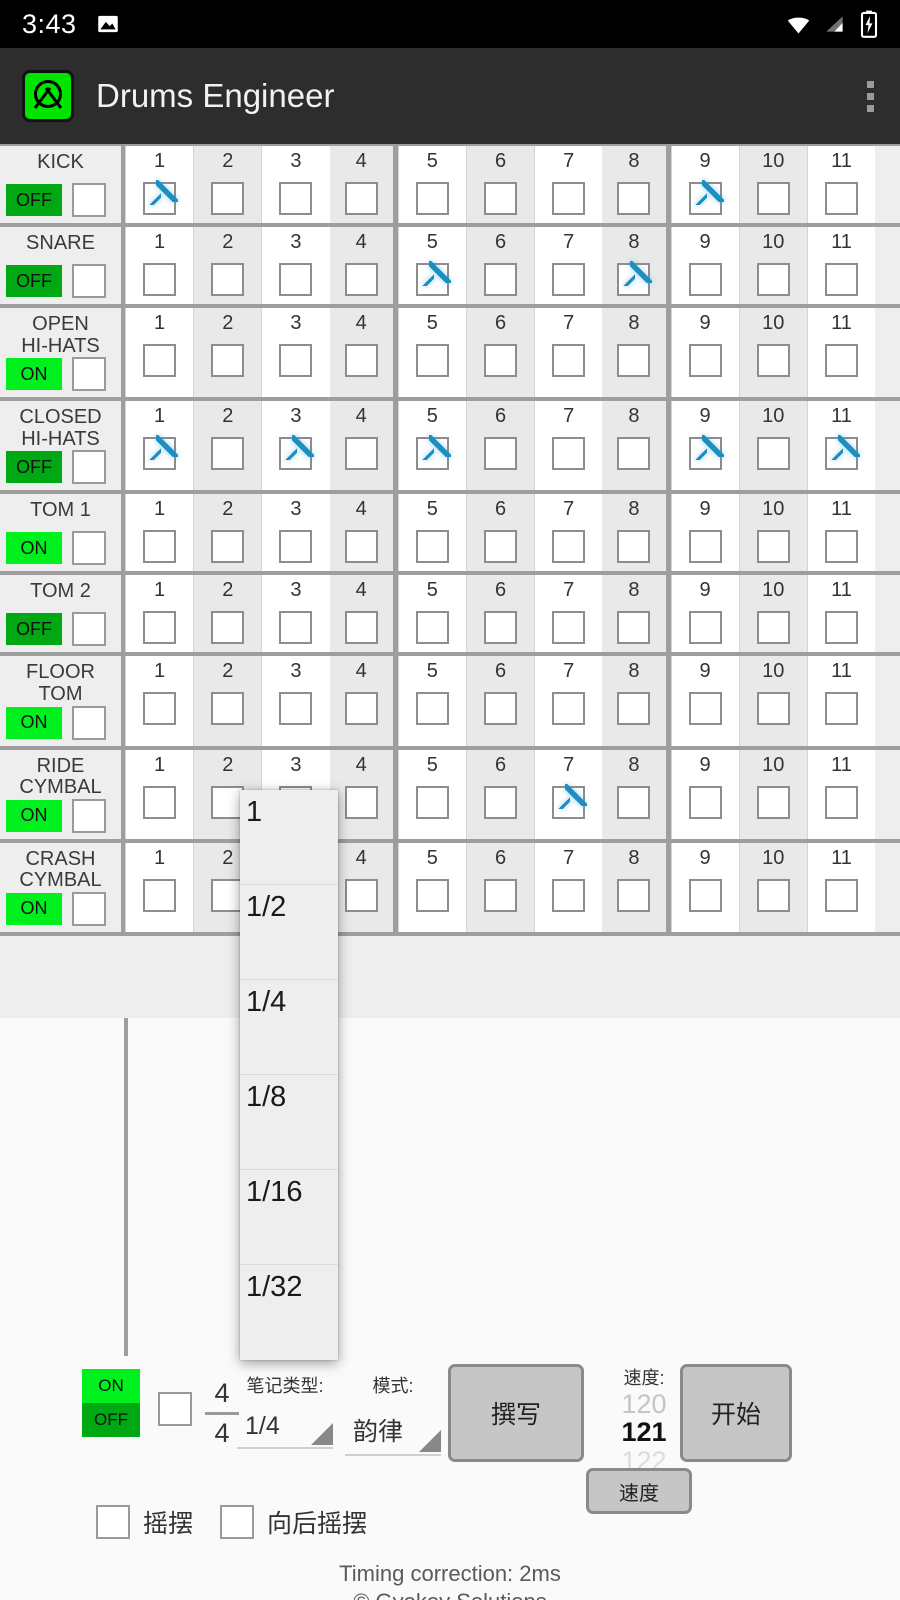 This screenshot has width=900, height=1600. I want to click on metronome-on-button: ON, so click(111, 1386).